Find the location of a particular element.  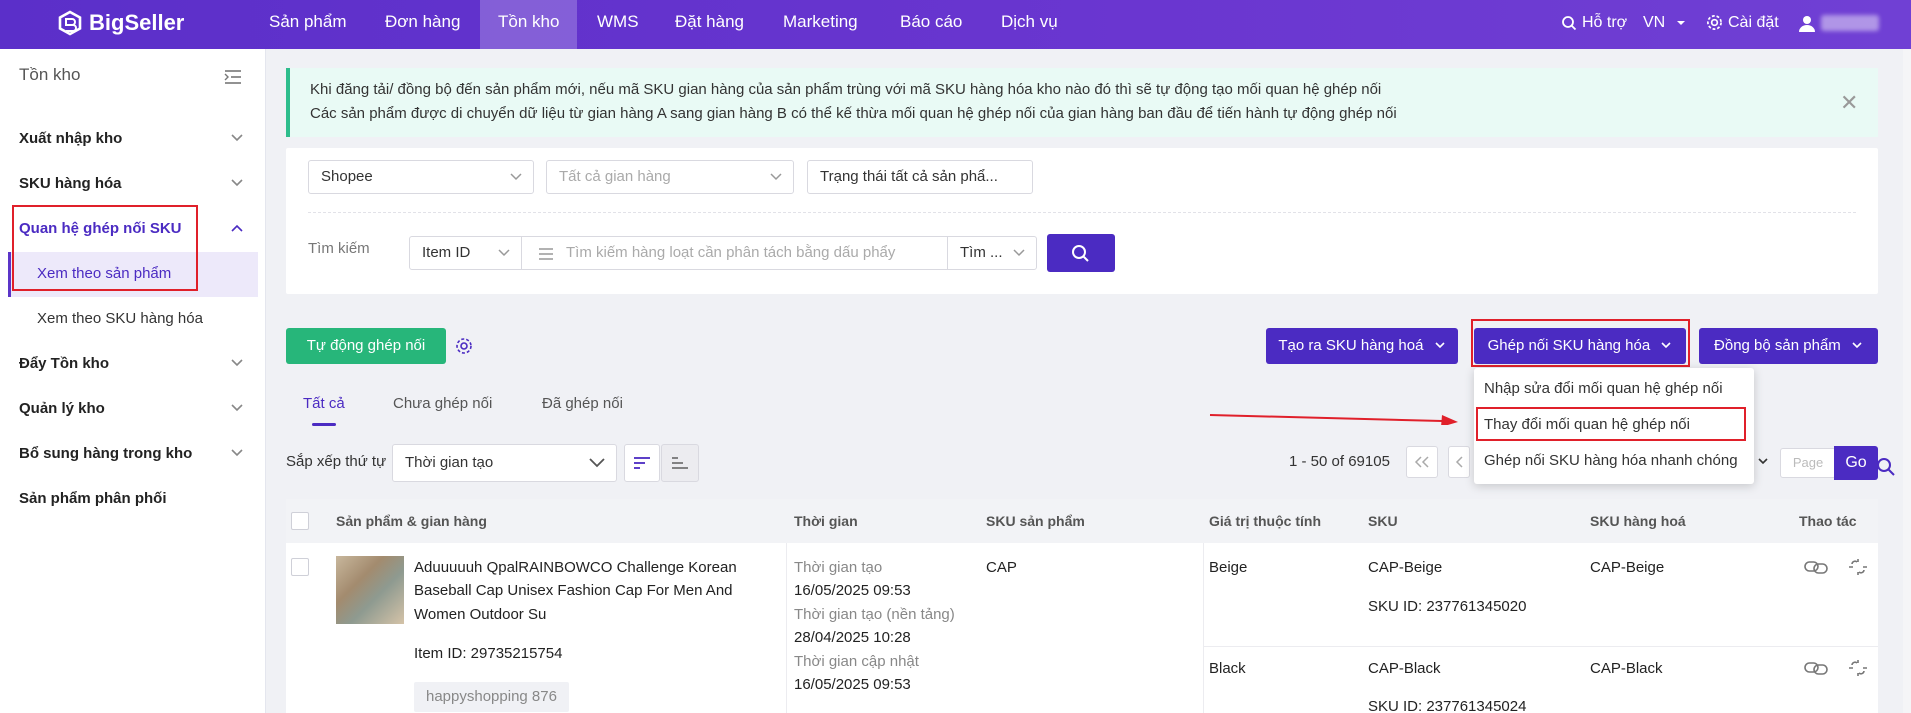

nav-marketing: Marketing is located at coordinates (820, 24).